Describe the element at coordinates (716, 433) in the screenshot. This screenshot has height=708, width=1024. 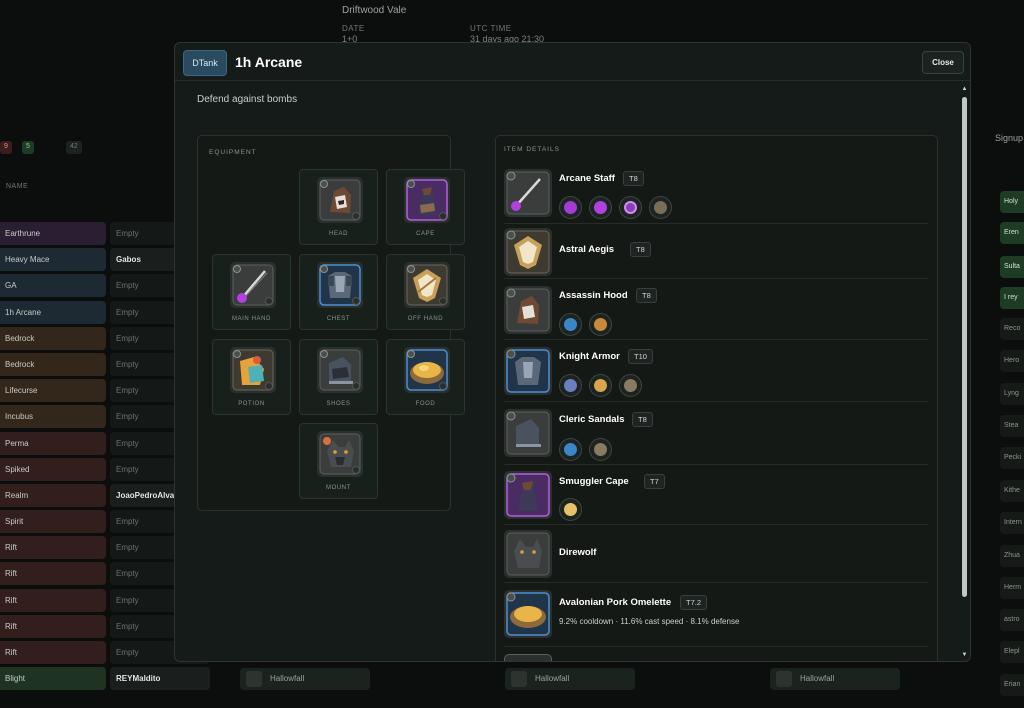
I see `item-row: Cleric Sandals T8` at that location.